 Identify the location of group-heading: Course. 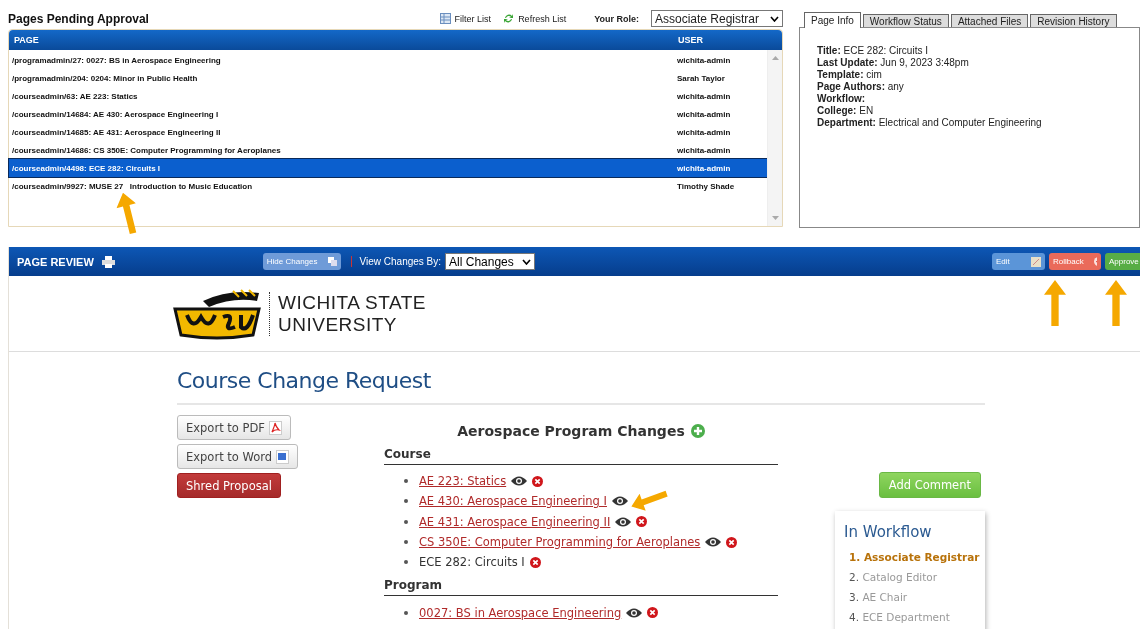
(581, 455).